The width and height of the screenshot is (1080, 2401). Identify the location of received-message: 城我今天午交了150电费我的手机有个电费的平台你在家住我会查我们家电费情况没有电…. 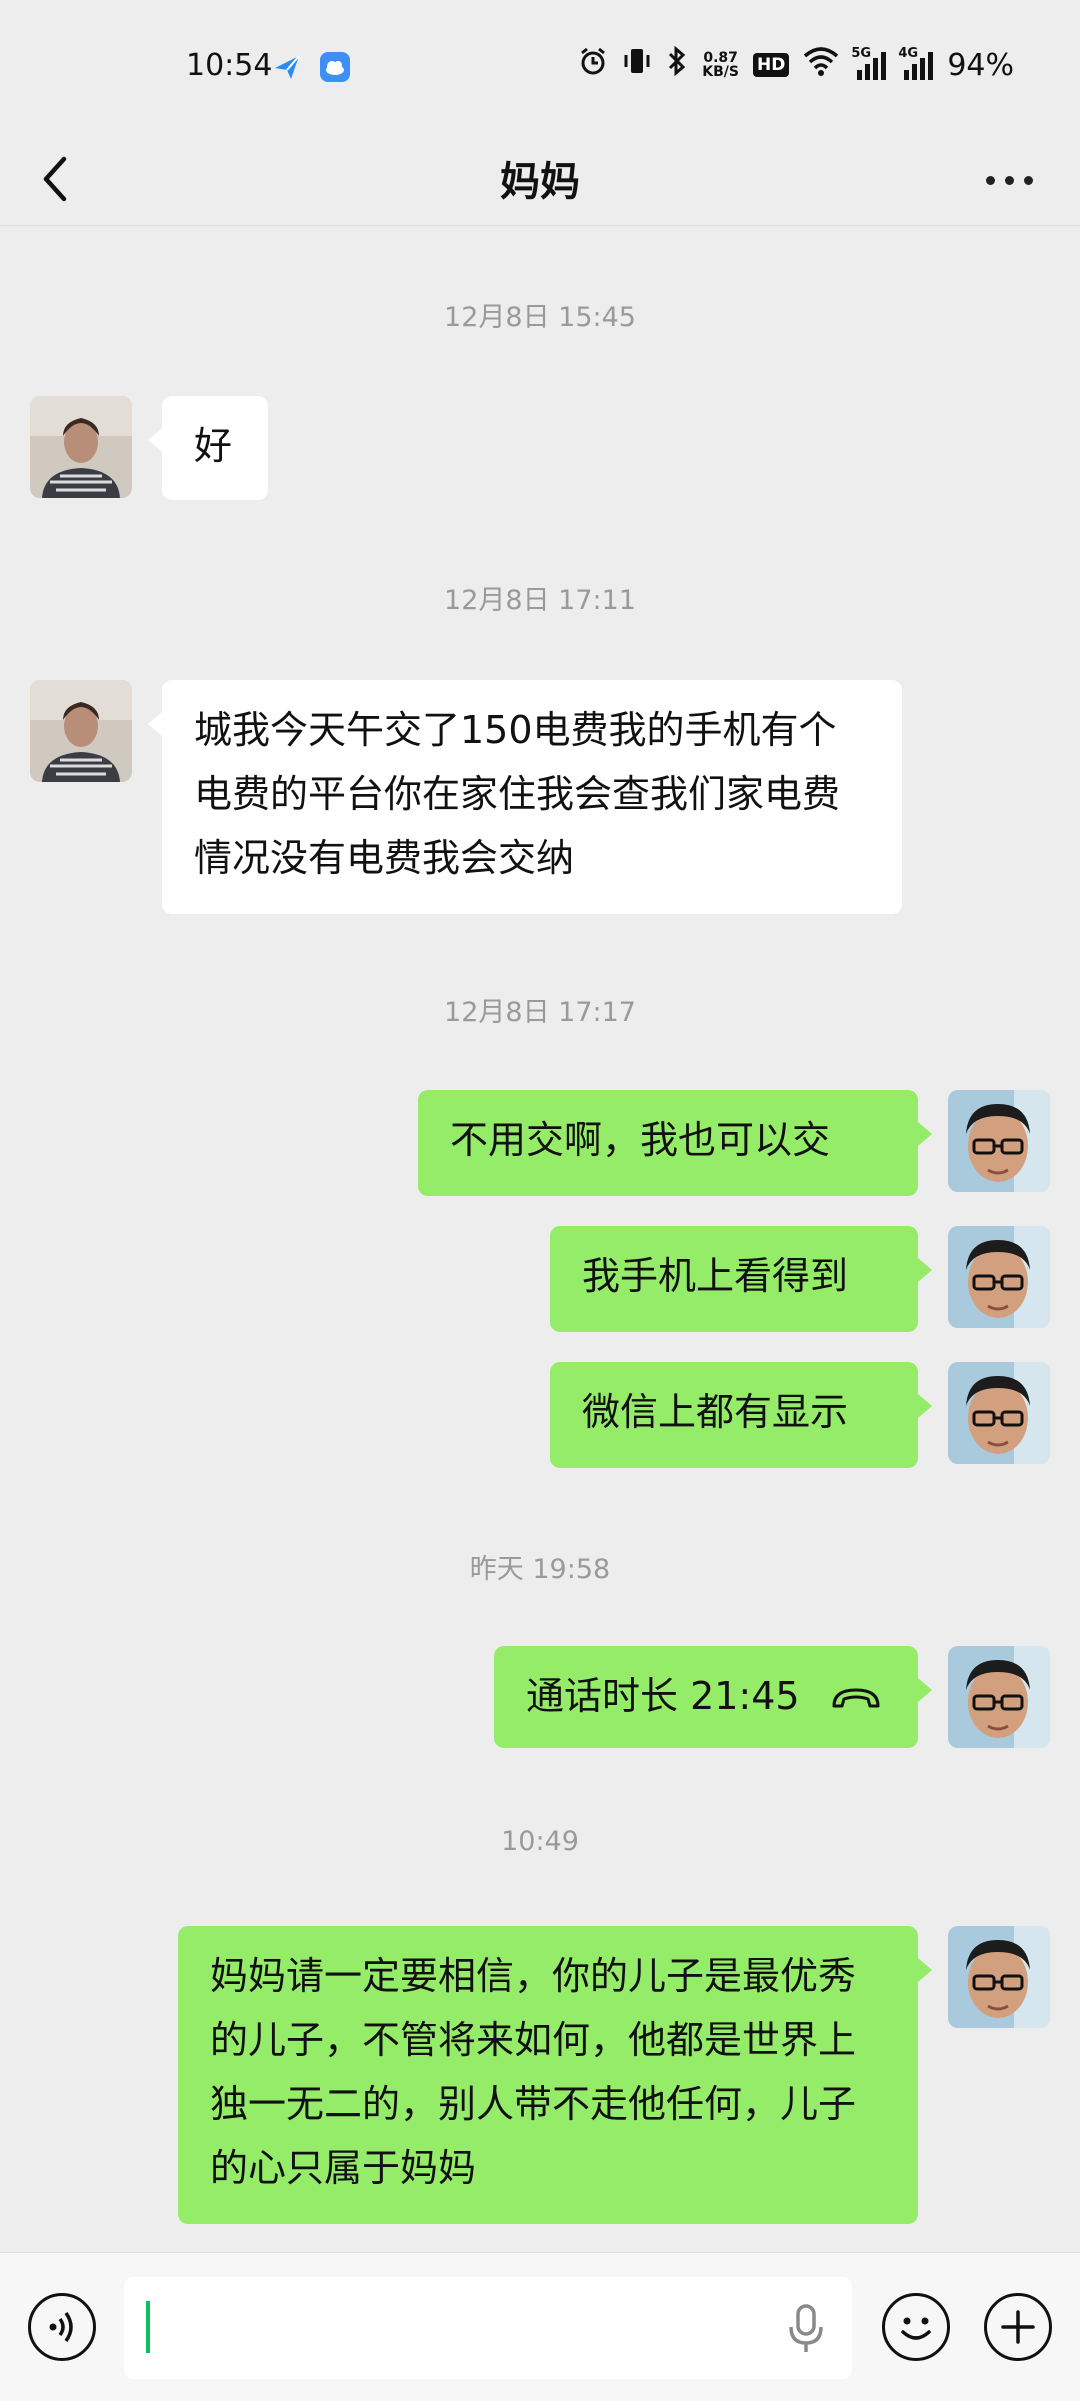
(525, 797).